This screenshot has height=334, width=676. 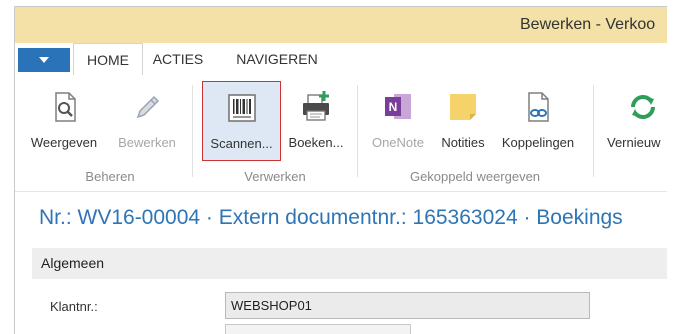 What do you see at coordinates (147, 142) in the screenshot?
I see `bewerken-label: Bewerken` at bounding box center [147, 142].